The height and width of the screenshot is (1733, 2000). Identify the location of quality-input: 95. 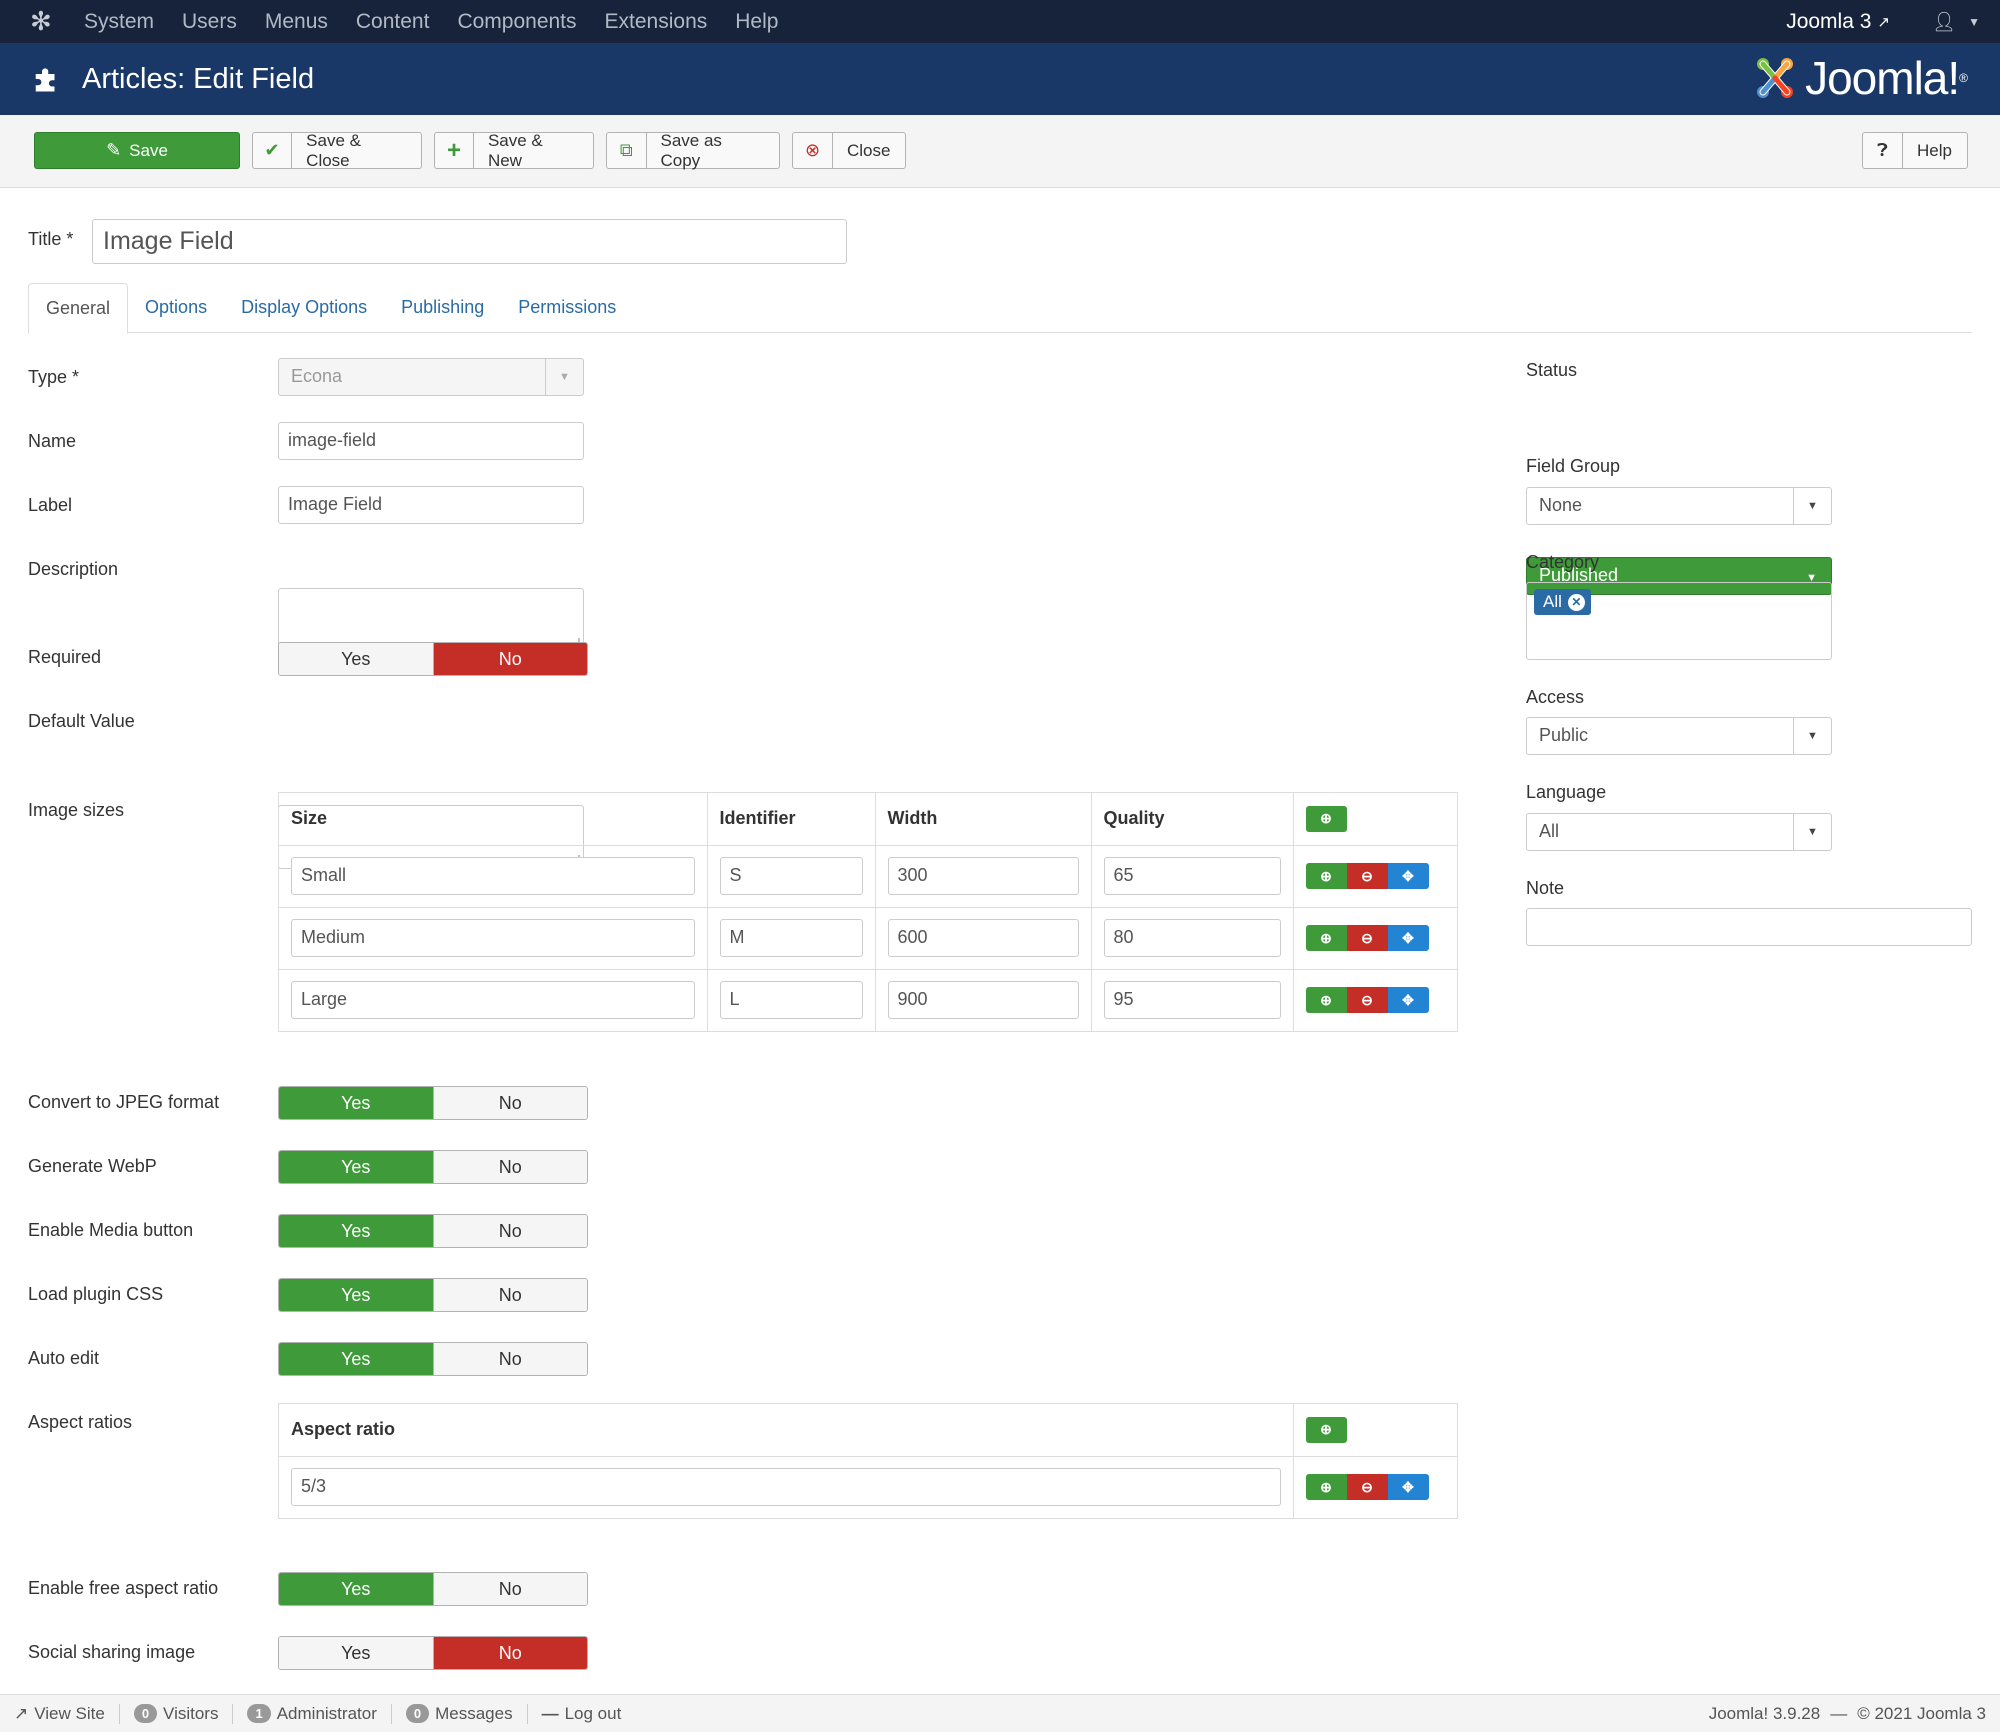
(1192, 1000).